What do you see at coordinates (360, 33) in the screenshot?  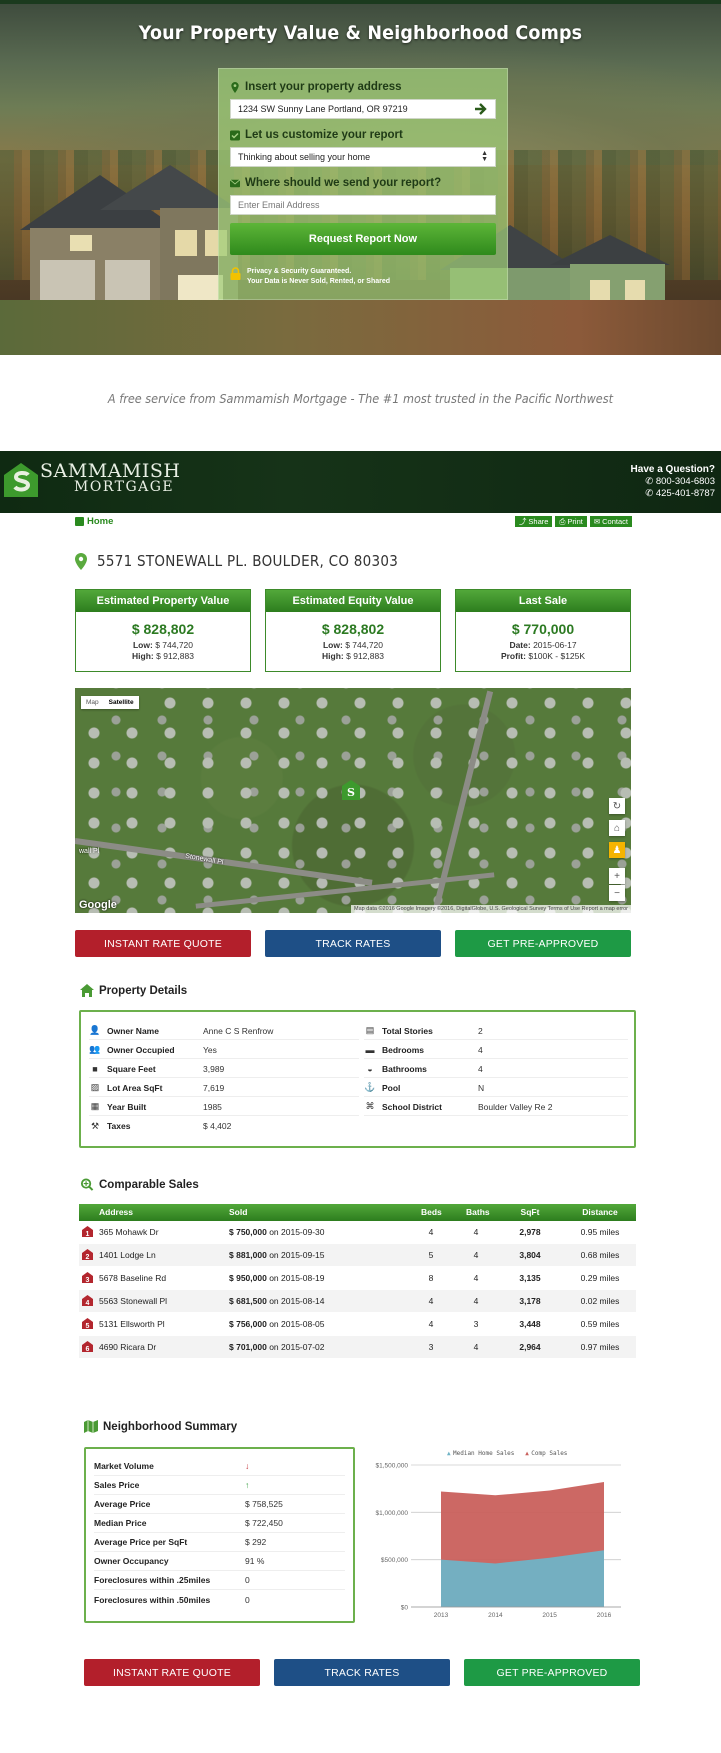 I see `hero-title: Your Property Value & Neighborhood Comps` at bounding box center [360, 33].